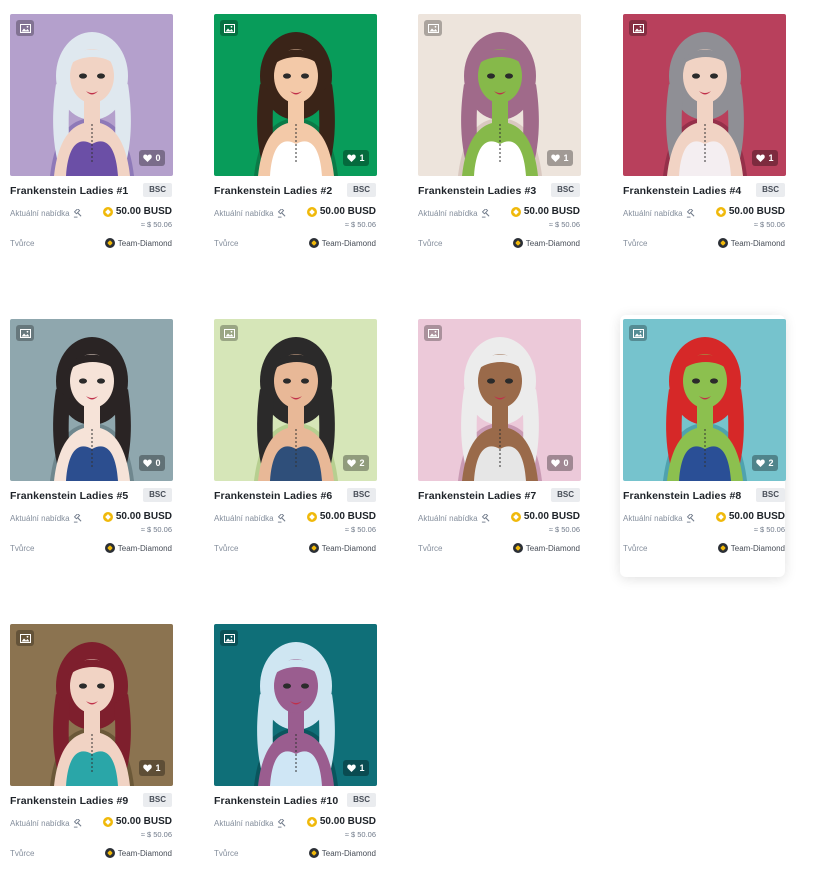 The width and height of the screenshot is (815, 889). Describe the element at coordinates (477, 496) in the screenshot. I see `nft-title: Frankenstein Ladies #7` at that location.